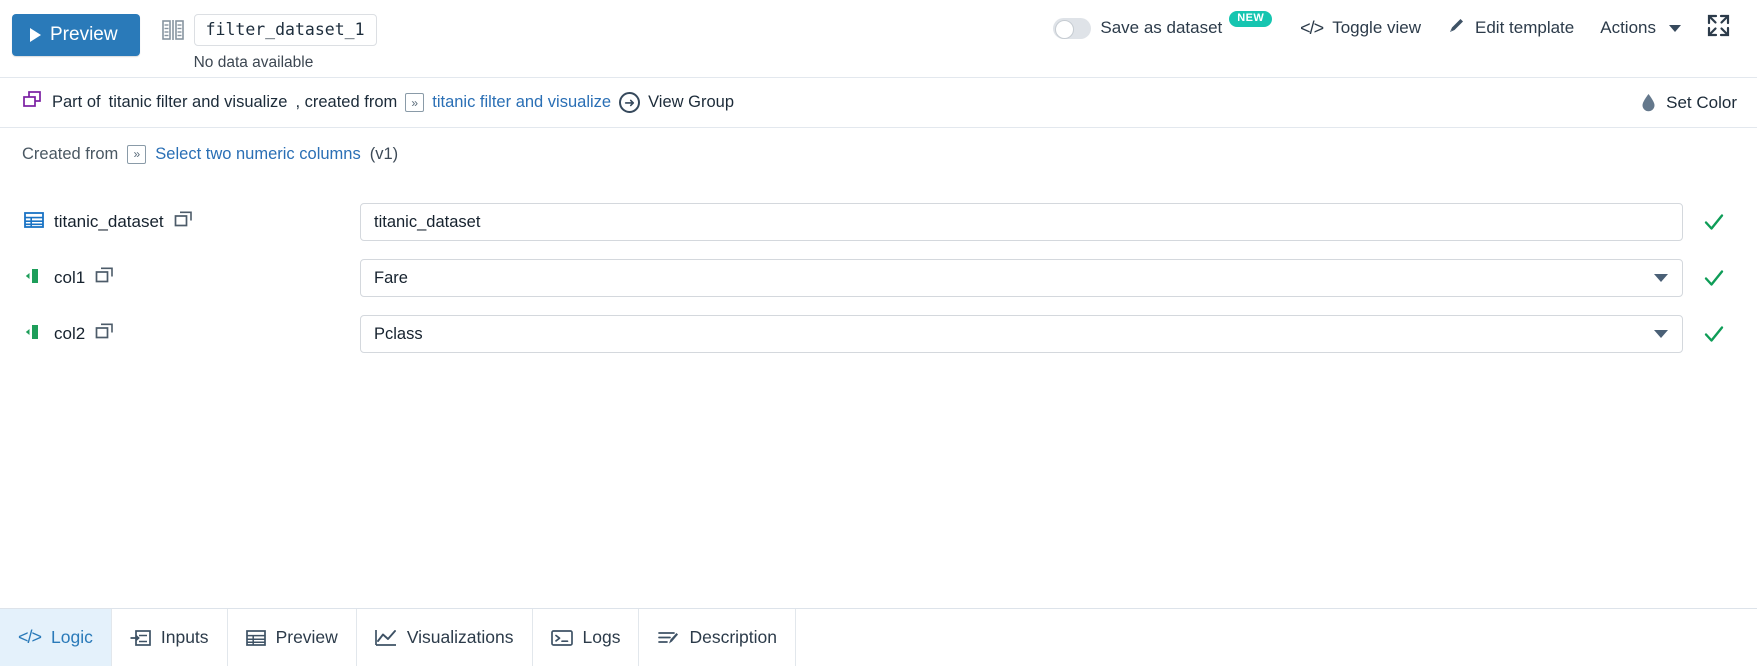 This screenshot has height=666, width=1757. I want to click on form-row: col2, so click(878, 334).